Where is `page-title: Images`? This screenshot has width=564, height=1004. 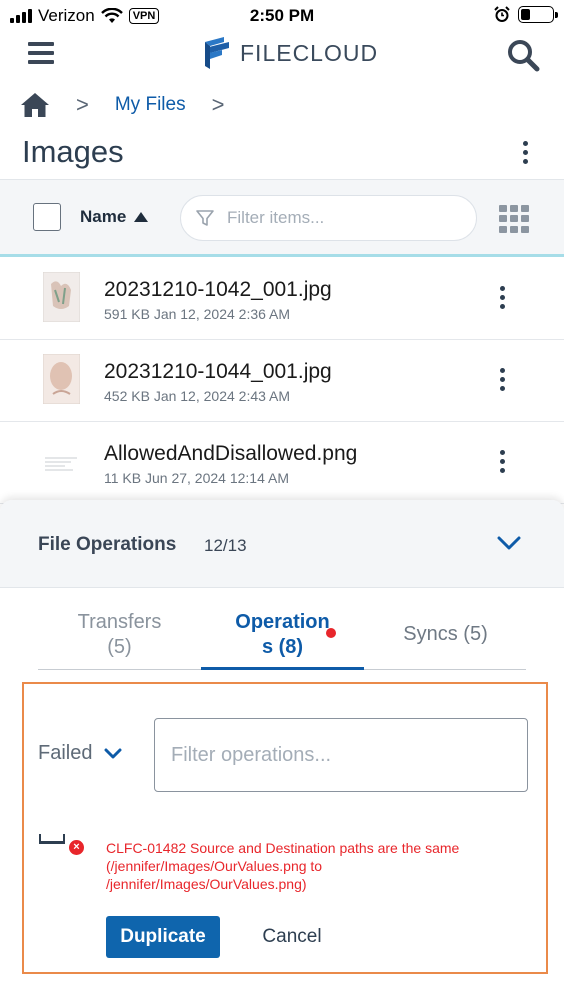 page-title: Images is located at coordinates (73, 151).